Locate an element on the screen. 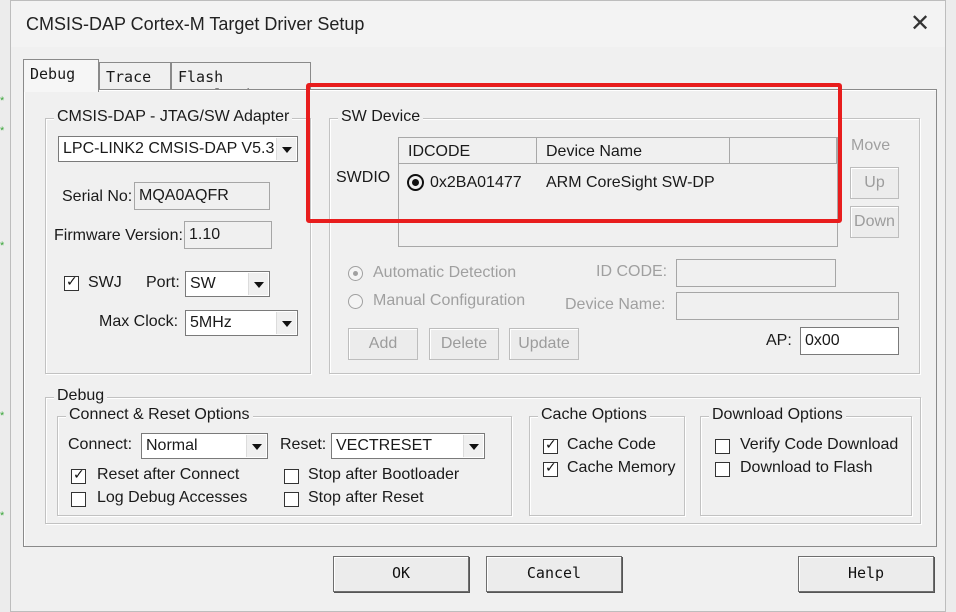 The height and width of the screenshot is (612, 956). log-debug-accesses-label: Log Debug Accesses is located at coordinates (172, 497).